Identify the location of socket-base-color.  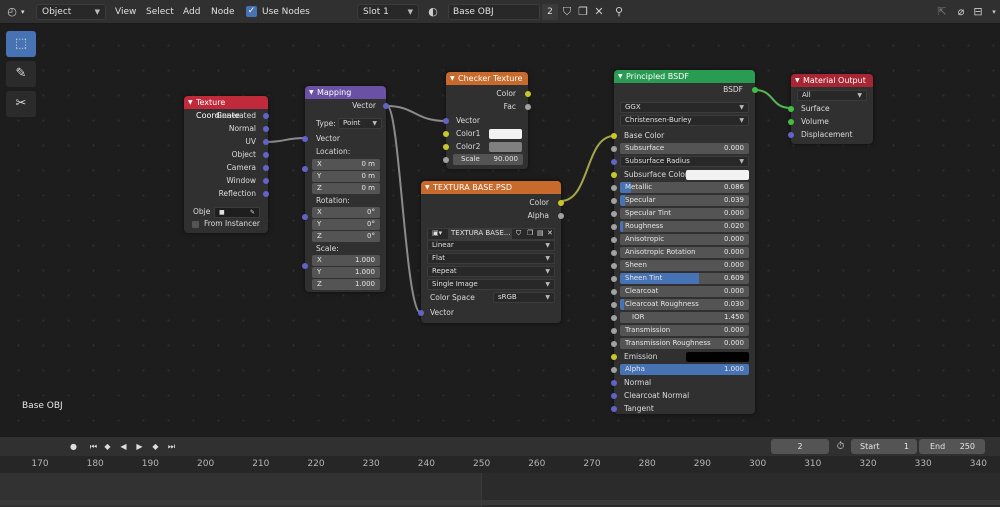
(614, 136).